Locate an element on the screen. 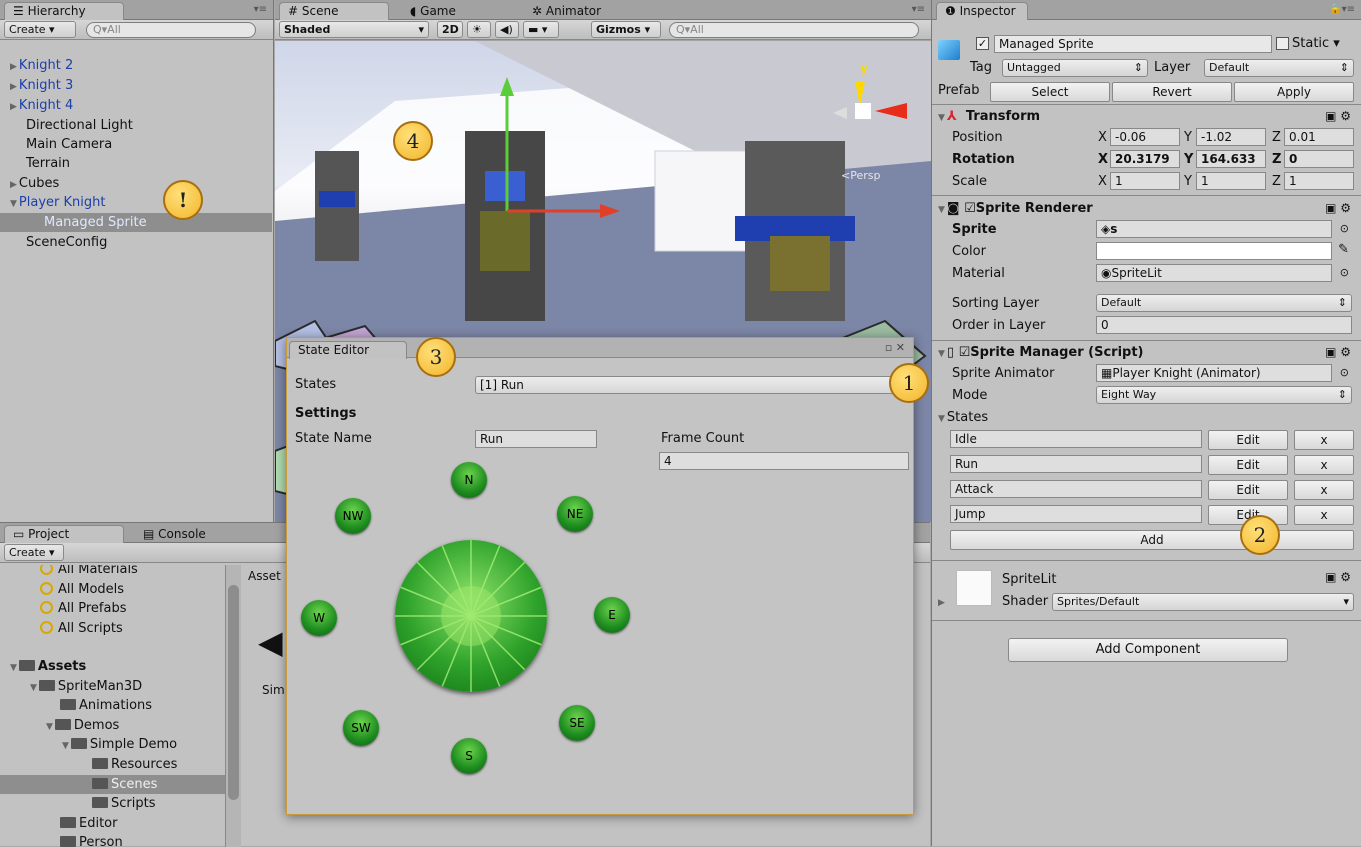 Image resolution: width=1361 pixels, height=847 pixels. create-button: Create ▾ is located at coordinates (40, 29).